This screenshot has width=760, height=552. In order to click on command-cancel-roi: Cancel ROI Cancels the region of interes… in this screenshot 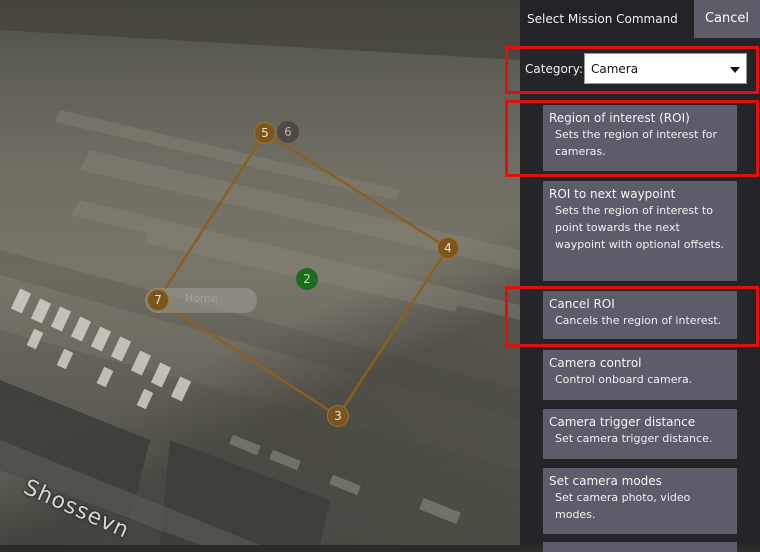, I will do `click(640, 315)`.